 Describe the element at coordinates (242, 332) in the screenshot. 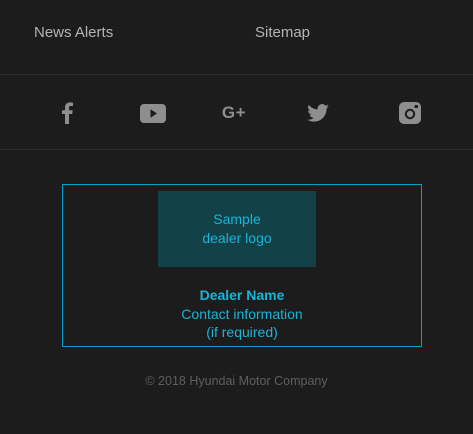

I see `dealer-contact-line2: (if required)` at that location.